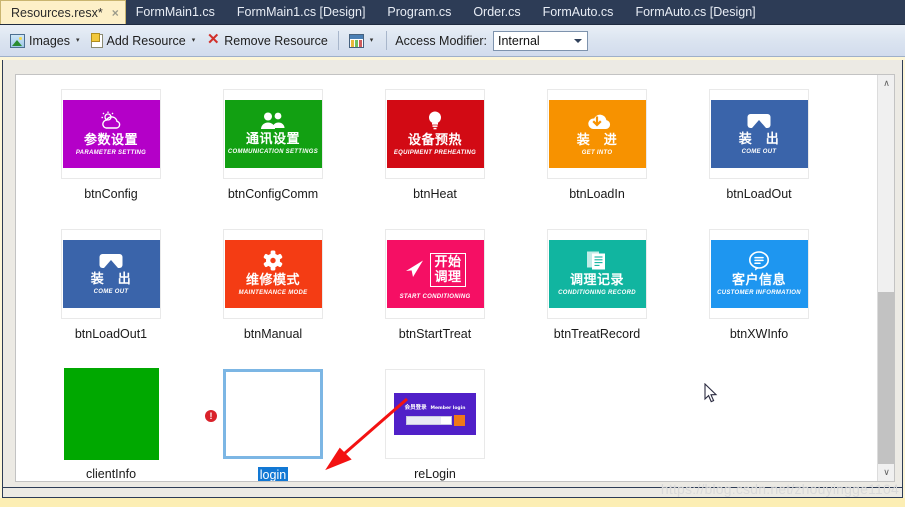  I want to click on resource-tile-btnManual: 维修模式 MAINTENANCE MODE btnManual, so click(273, 299).